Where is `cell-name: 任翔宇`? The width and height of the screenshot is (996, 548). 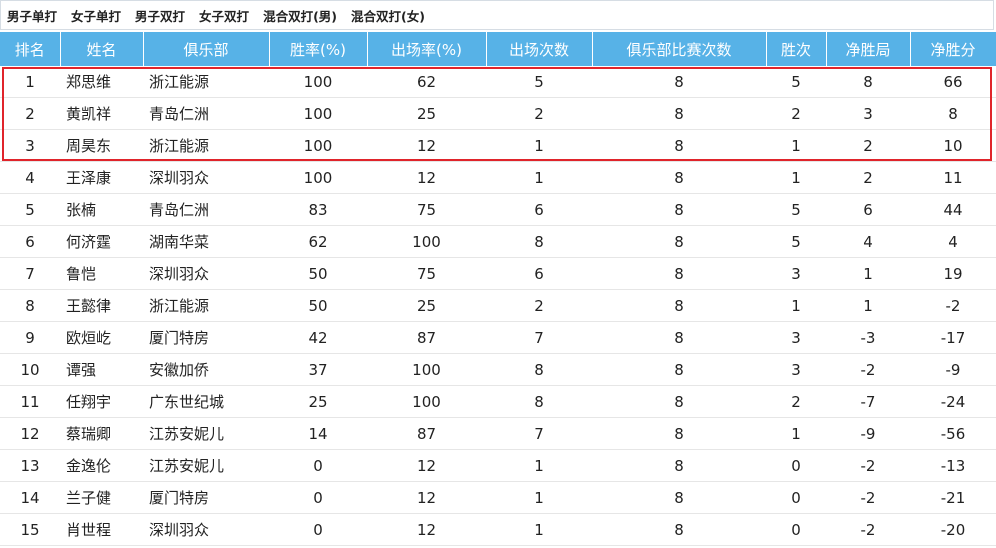 cell-name: 任翔宇 is located at coordinates (101, 401).